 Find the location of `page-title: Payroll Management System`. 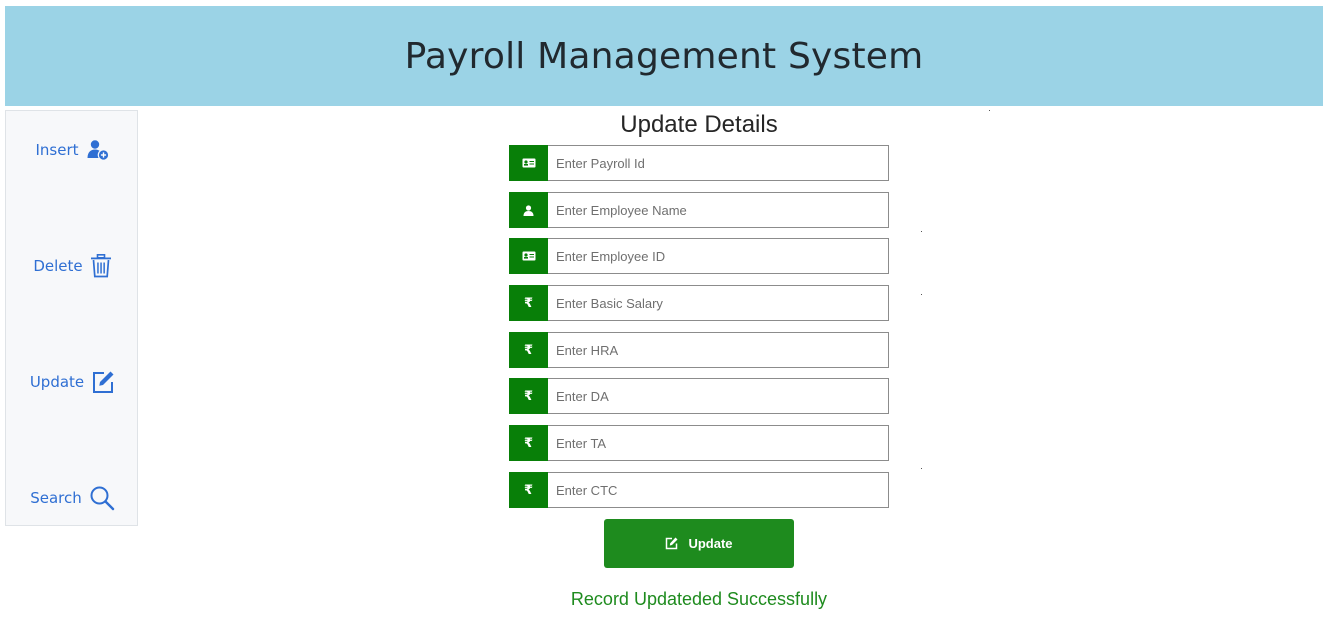

page-title: Payroll Management System is located at coordinates (664, 56).